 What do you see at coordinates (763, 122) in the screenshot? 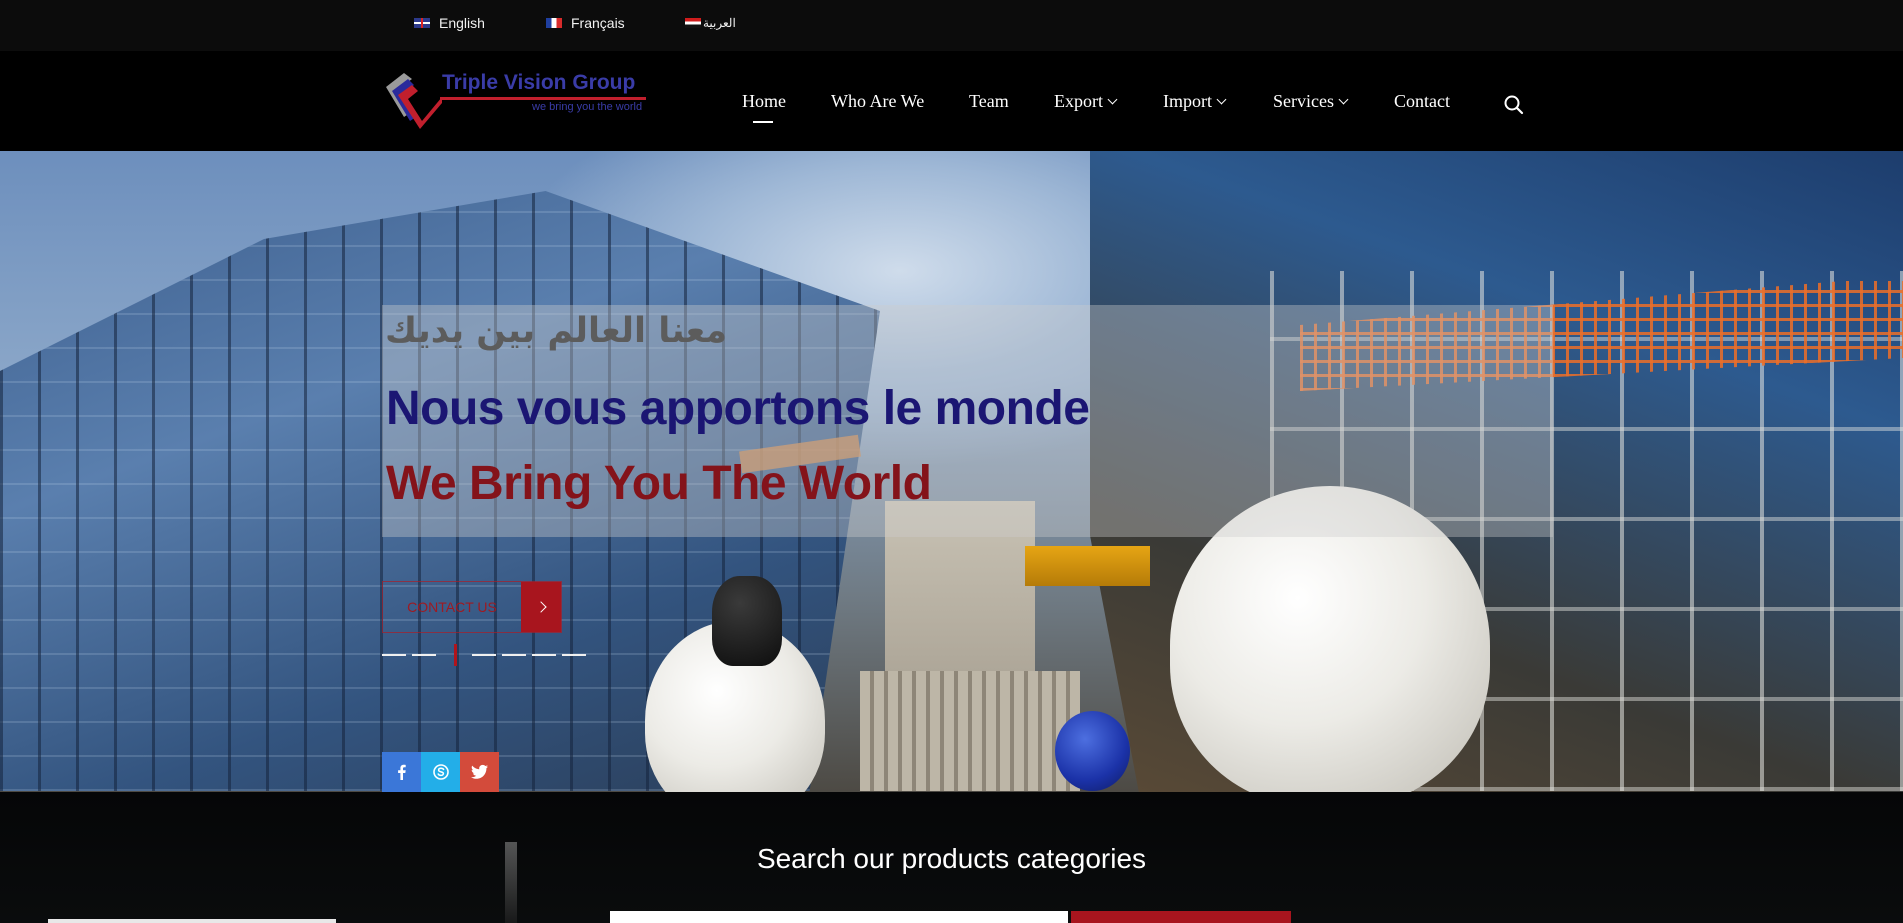
I see `nav-active-indicator` at bounding box center [763, 122].